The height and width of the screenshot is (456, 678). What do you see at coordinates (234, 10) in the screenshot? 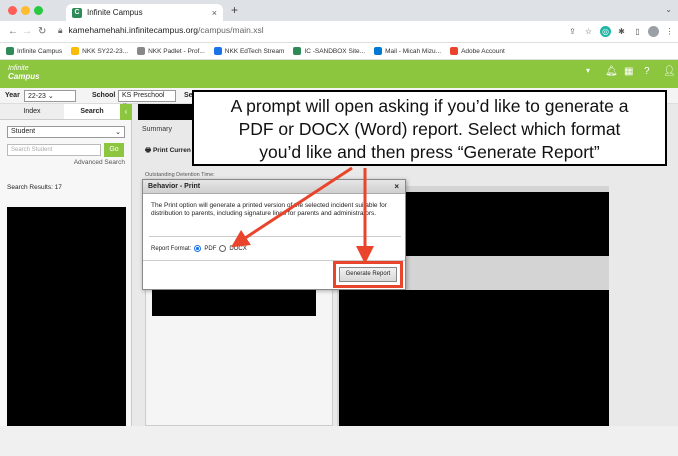
I see `new-tab-icon: +` at bounding box center [234, 10].